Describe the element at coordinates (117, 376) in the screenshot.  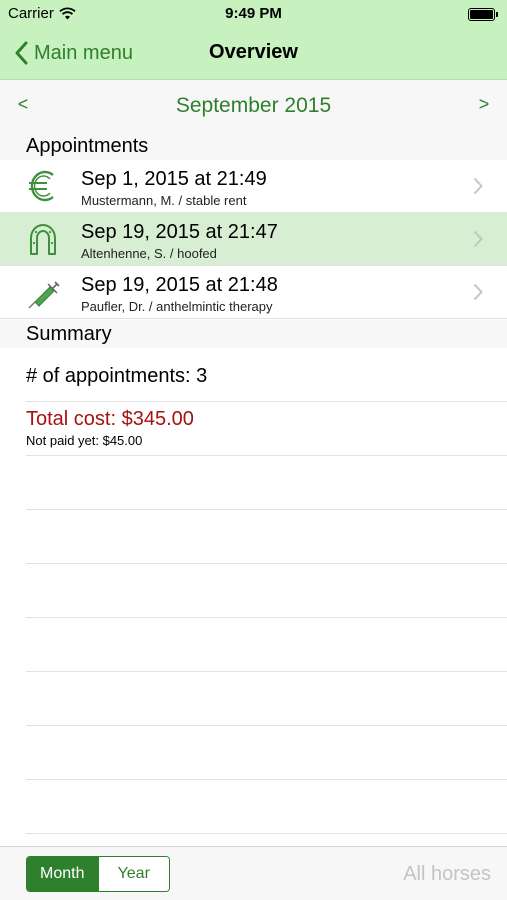
I see `appointment-count: # of appointments: 3` at that location.